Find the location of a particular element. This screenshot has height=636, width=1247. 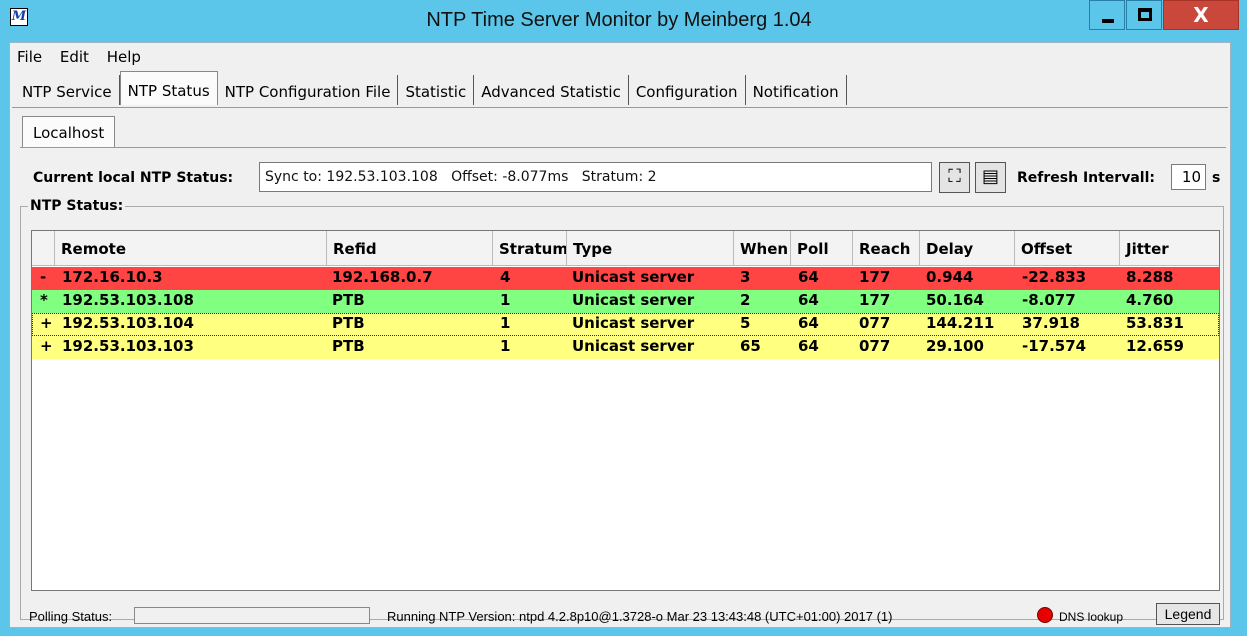

menu-bar: File Edit Help is located at coordinates (78, 58).